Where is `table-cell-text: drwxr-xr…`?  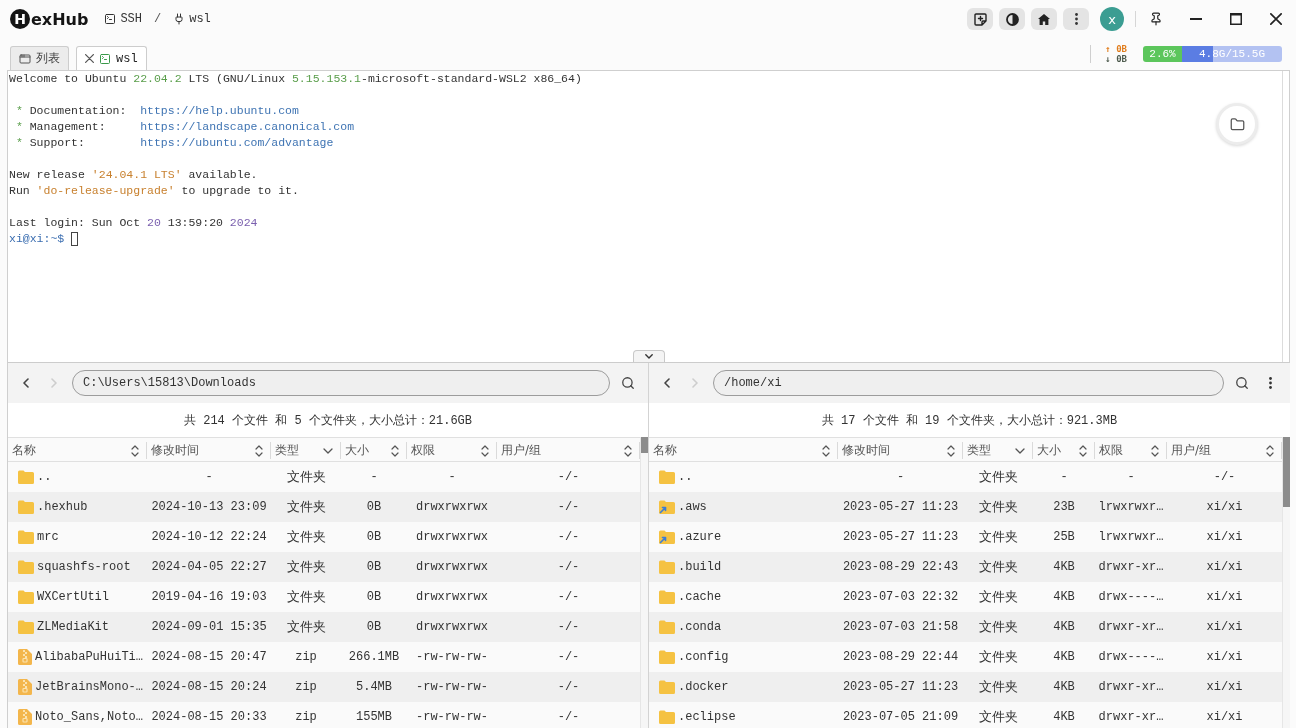 table-cell-text: drwxr-xr… is located at coordinates (1131, 627).